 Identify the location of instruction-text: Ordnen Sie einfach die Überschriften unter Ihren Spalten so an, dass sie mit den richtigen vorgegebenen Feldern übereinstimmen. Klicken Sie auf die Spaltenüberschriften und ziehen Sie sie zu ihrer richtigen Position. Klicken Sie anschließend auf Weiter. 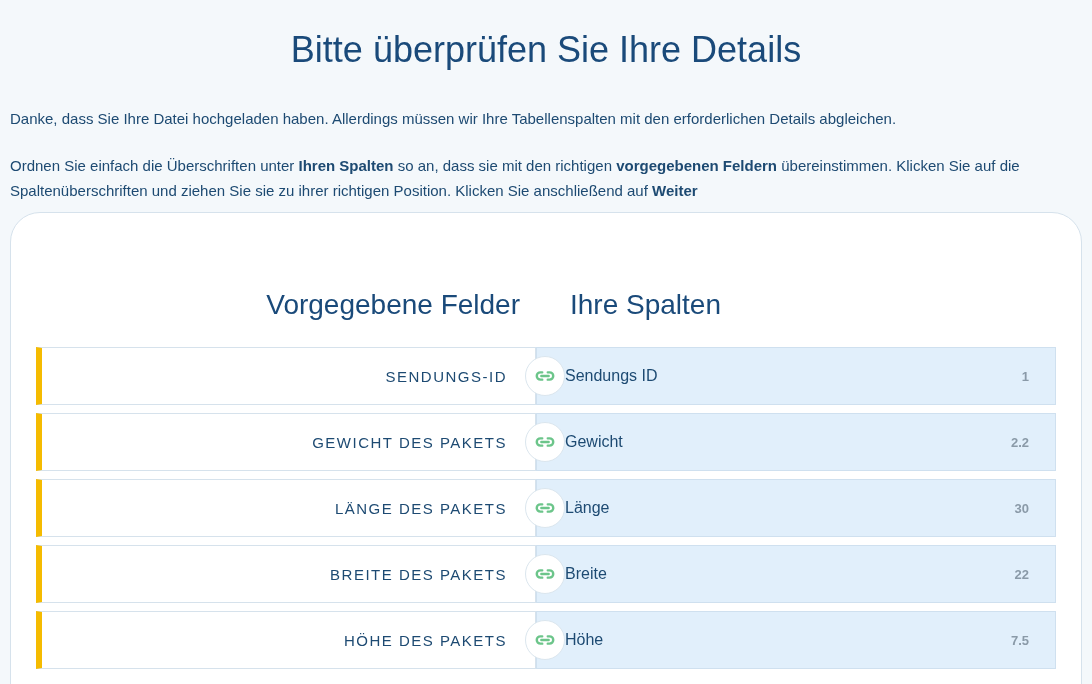
(515, 178).